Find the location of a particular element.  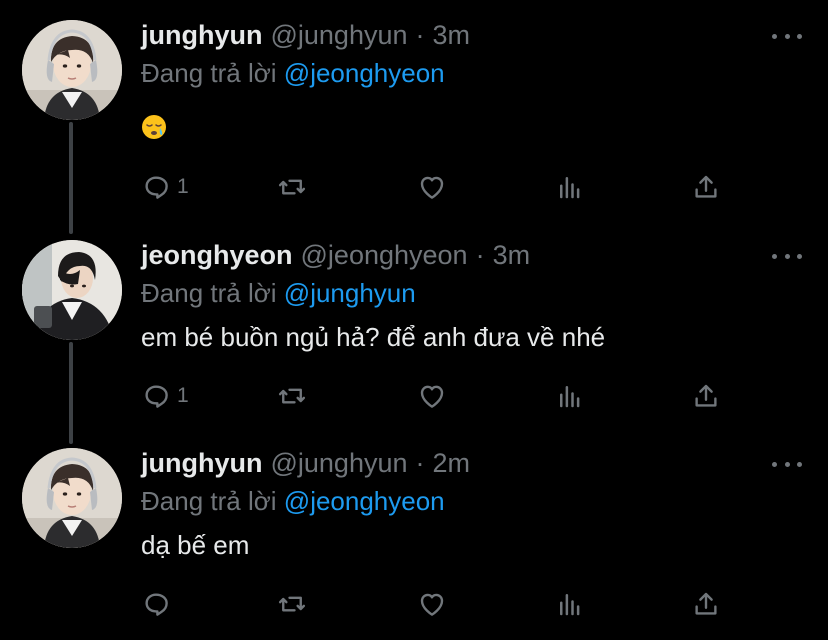

sleepy-face-emoji is located at coordinates (154, 127).